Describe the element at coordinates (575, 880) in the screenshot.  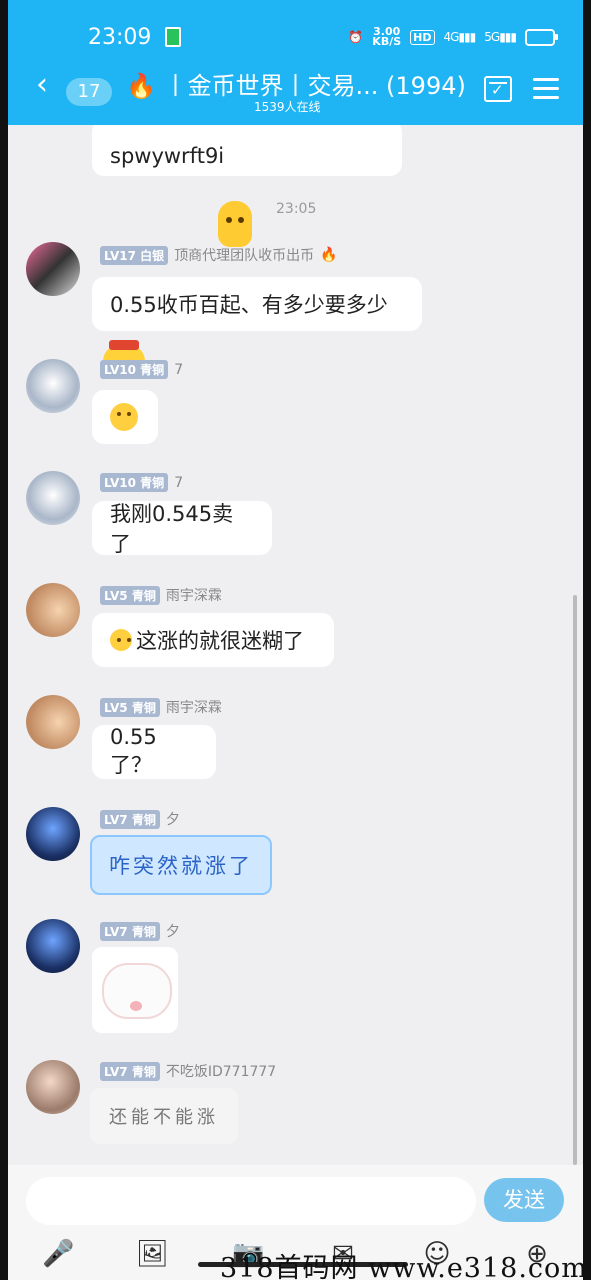
I see `scrollbar` at that location.